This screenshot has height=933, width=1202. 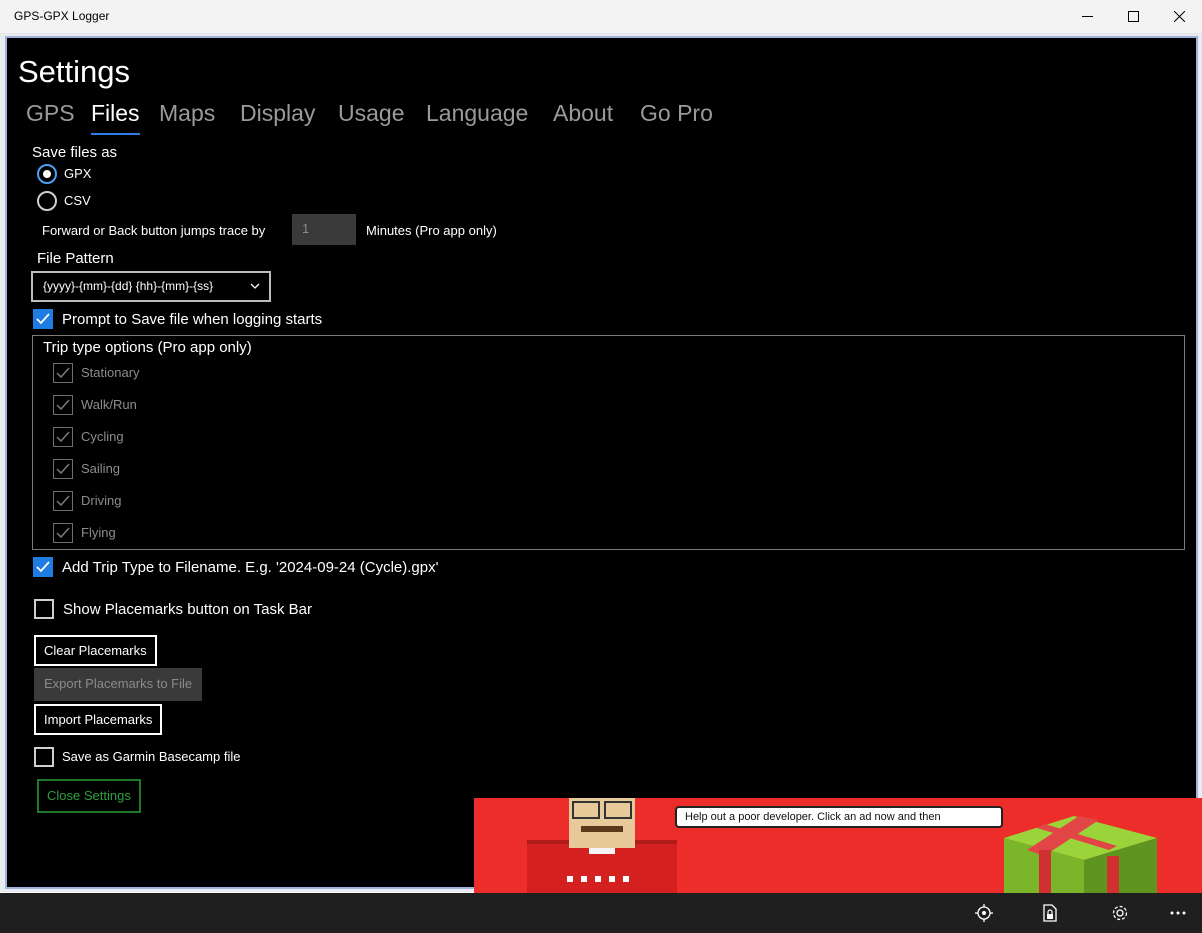 What do you see at coordinates (192, 319) in the screenshot?
I see `prompt-save-label: Prompt to Save file when logging starts` at bounding box center [192, 319].